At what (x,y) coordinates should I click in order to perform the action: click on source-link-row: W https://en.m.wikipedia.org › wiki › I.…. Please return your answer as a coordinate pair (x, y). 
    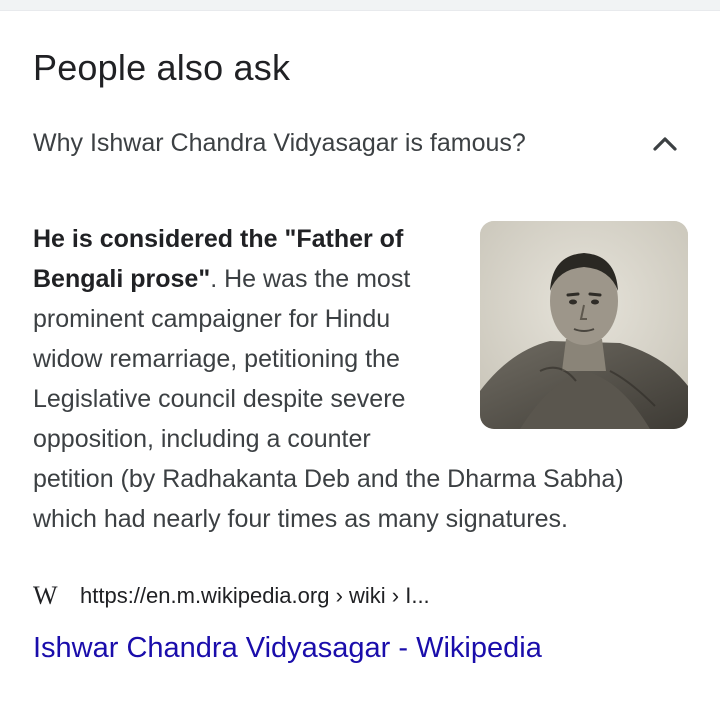
    Looking at the image, I should click on (363, 596).